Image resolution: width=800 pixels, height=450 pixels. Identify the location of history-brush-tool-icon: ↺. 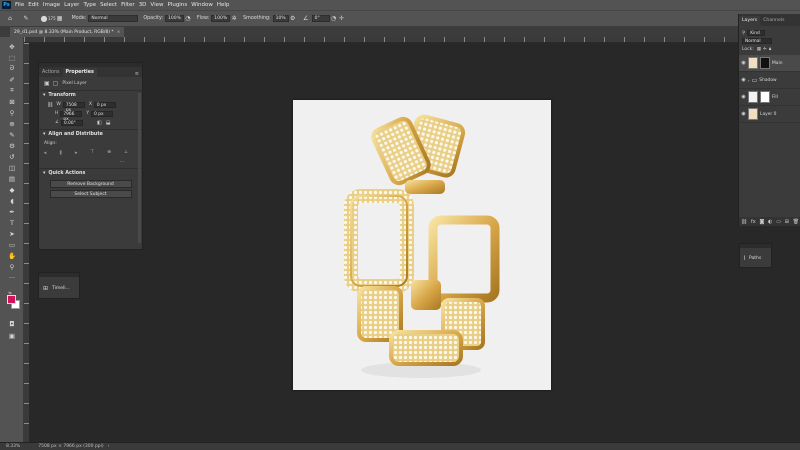
(12, 156).